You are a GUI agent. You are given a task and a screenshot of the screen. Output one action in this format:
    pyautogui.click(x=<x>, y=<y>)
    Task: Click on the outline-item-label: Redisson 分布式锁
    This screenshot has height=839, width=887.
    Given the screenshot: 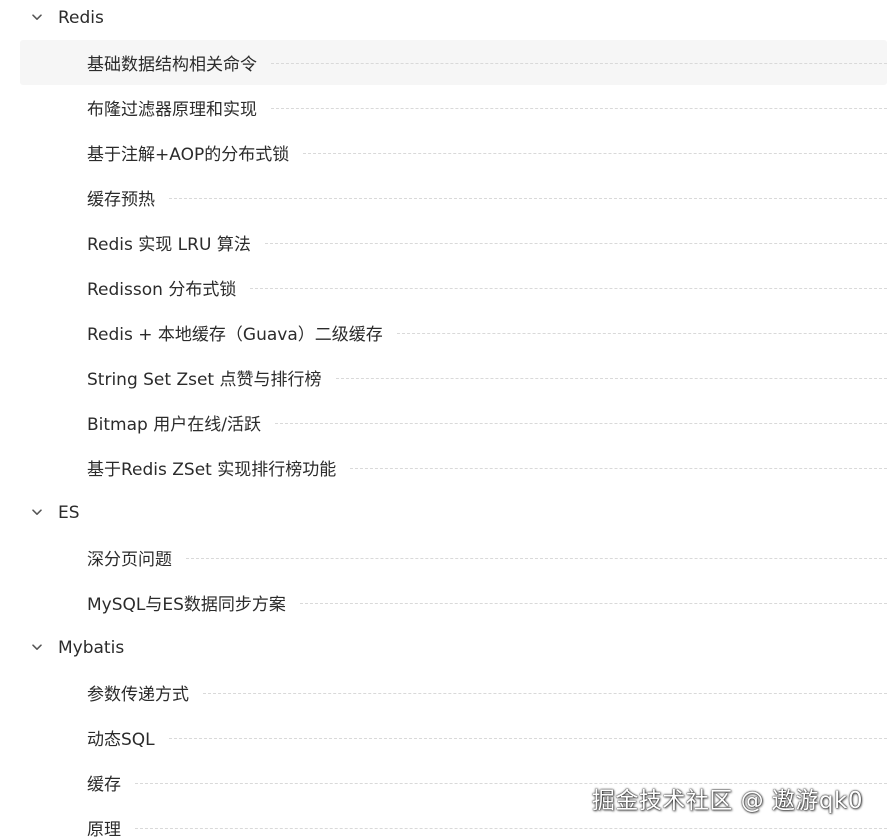 What is the action you would take?
    pyautogui.click(x=162, y=290)
    